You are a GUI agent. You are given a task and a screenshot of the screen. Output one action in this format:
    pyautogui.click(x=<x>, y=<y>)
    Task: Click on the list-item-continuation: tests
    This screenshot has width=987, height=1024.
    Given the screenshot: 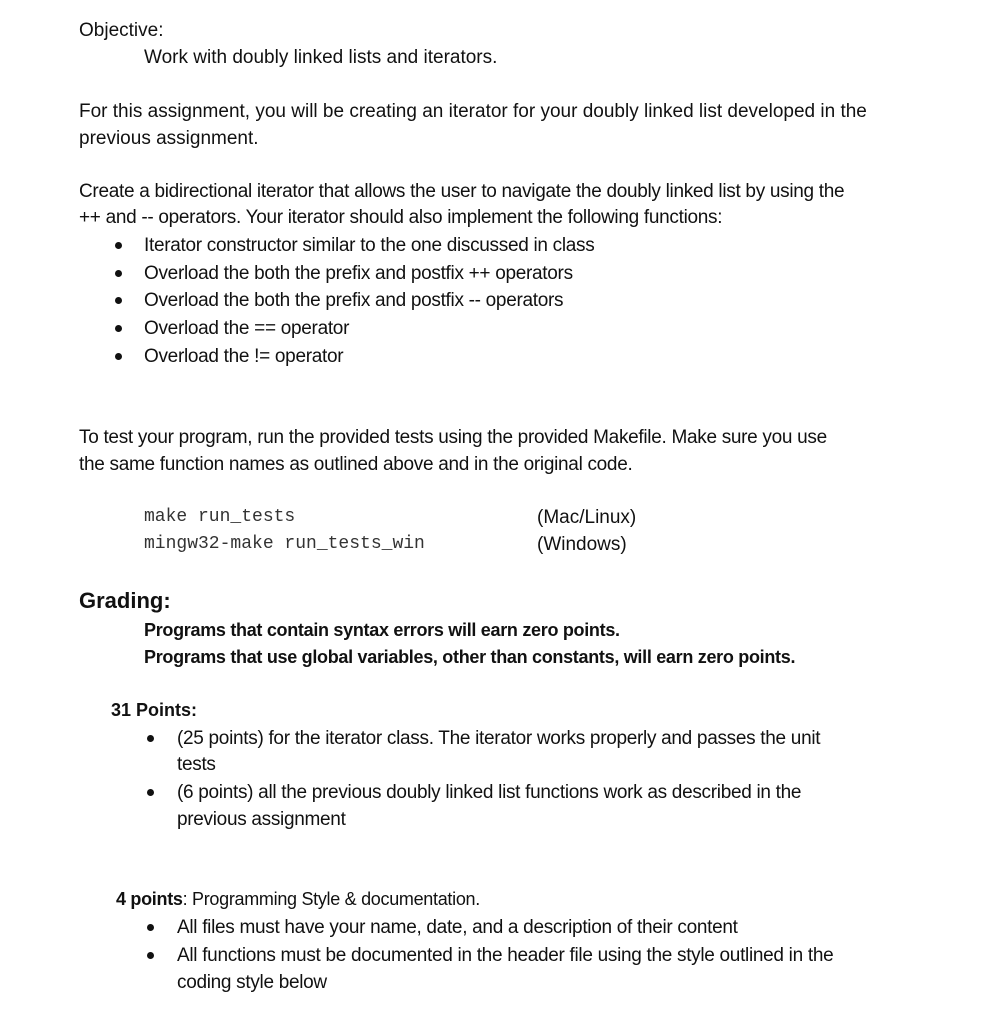 What is the action you would take?
    pyautogui.click(x=196, y=764)
    